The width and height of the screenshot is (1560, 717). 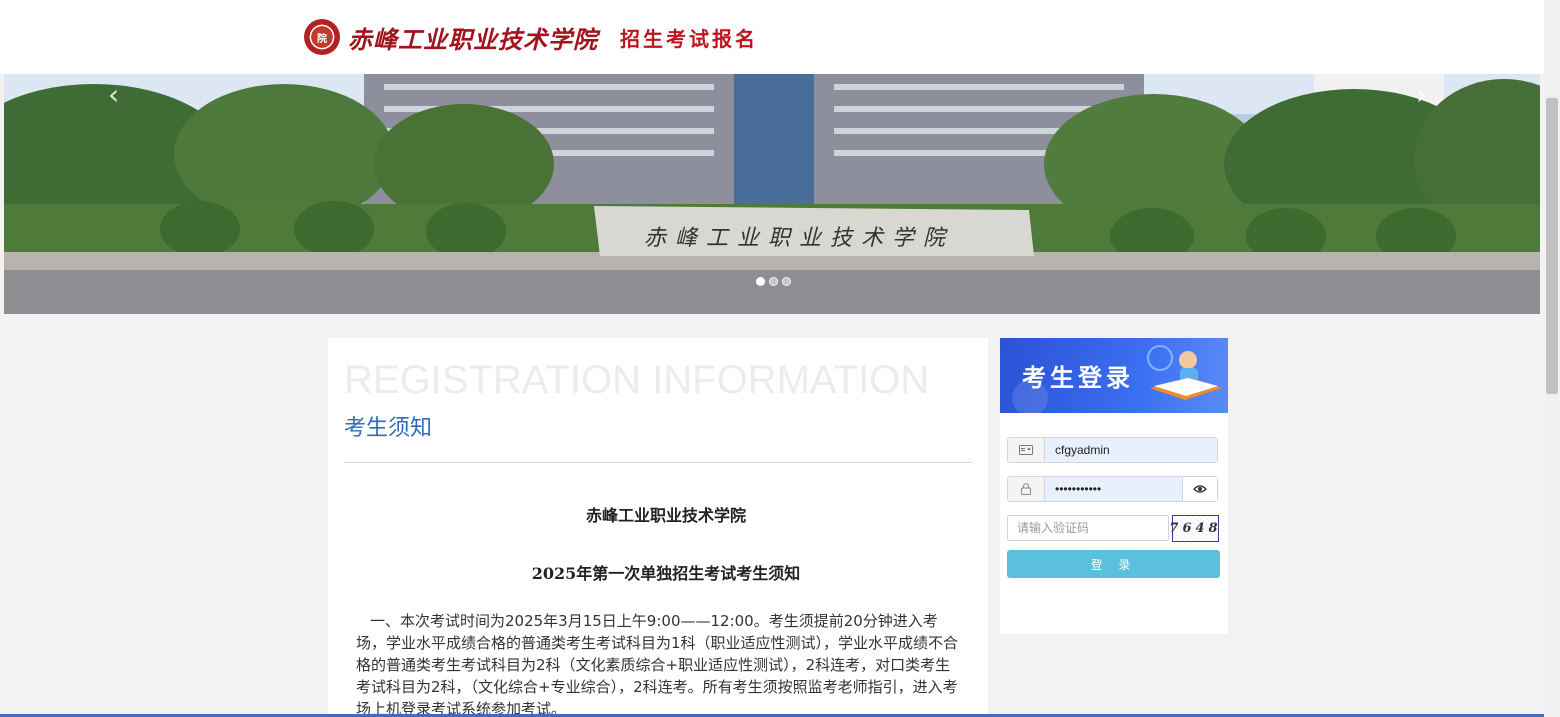 I want to click on password-field: •••••••••••, so click(x=1112, y=489).